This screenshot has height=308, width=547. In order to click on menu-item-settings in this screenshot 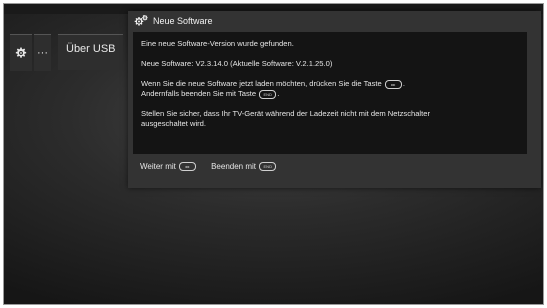, I will do `click(21, 52)`.